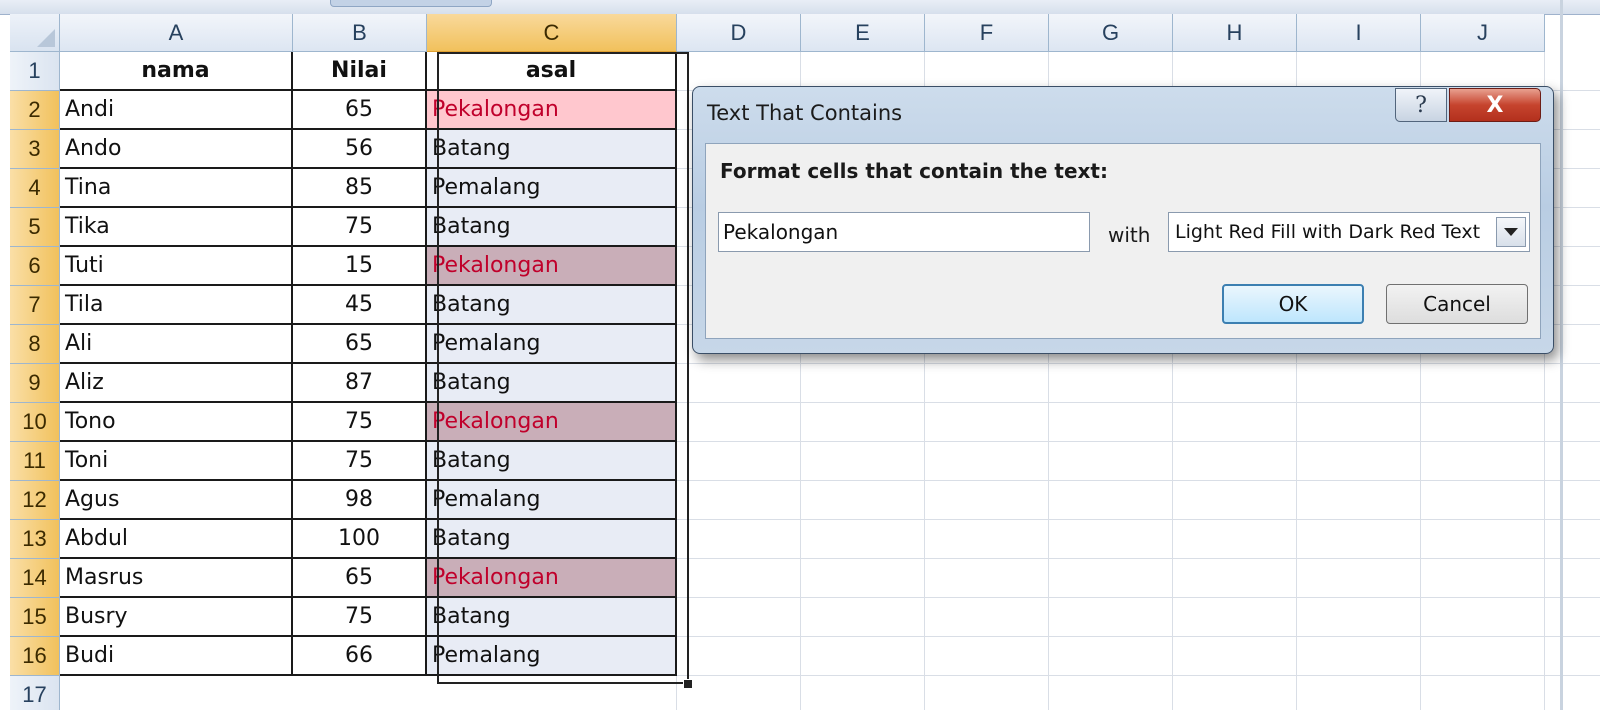  Describe the element at coordinates (176, 383) in the screenshot. I see `cell-nama: Aliz` at that location.